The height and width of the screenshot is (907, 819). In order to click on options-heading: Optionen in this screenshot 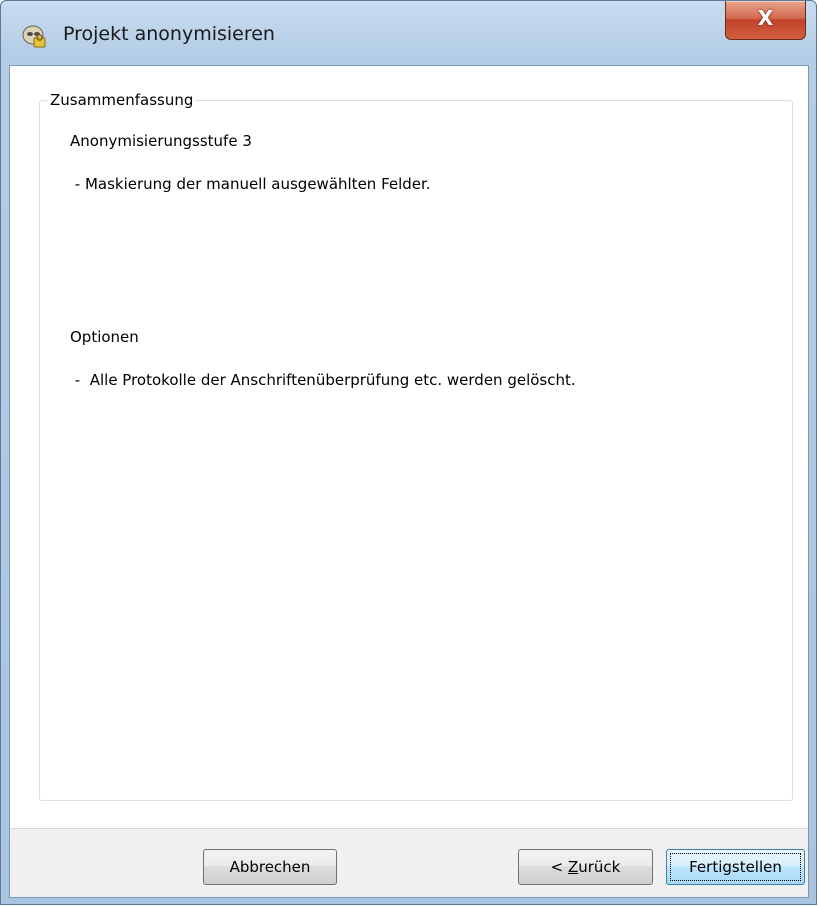, I will do `click(104, 337)`.